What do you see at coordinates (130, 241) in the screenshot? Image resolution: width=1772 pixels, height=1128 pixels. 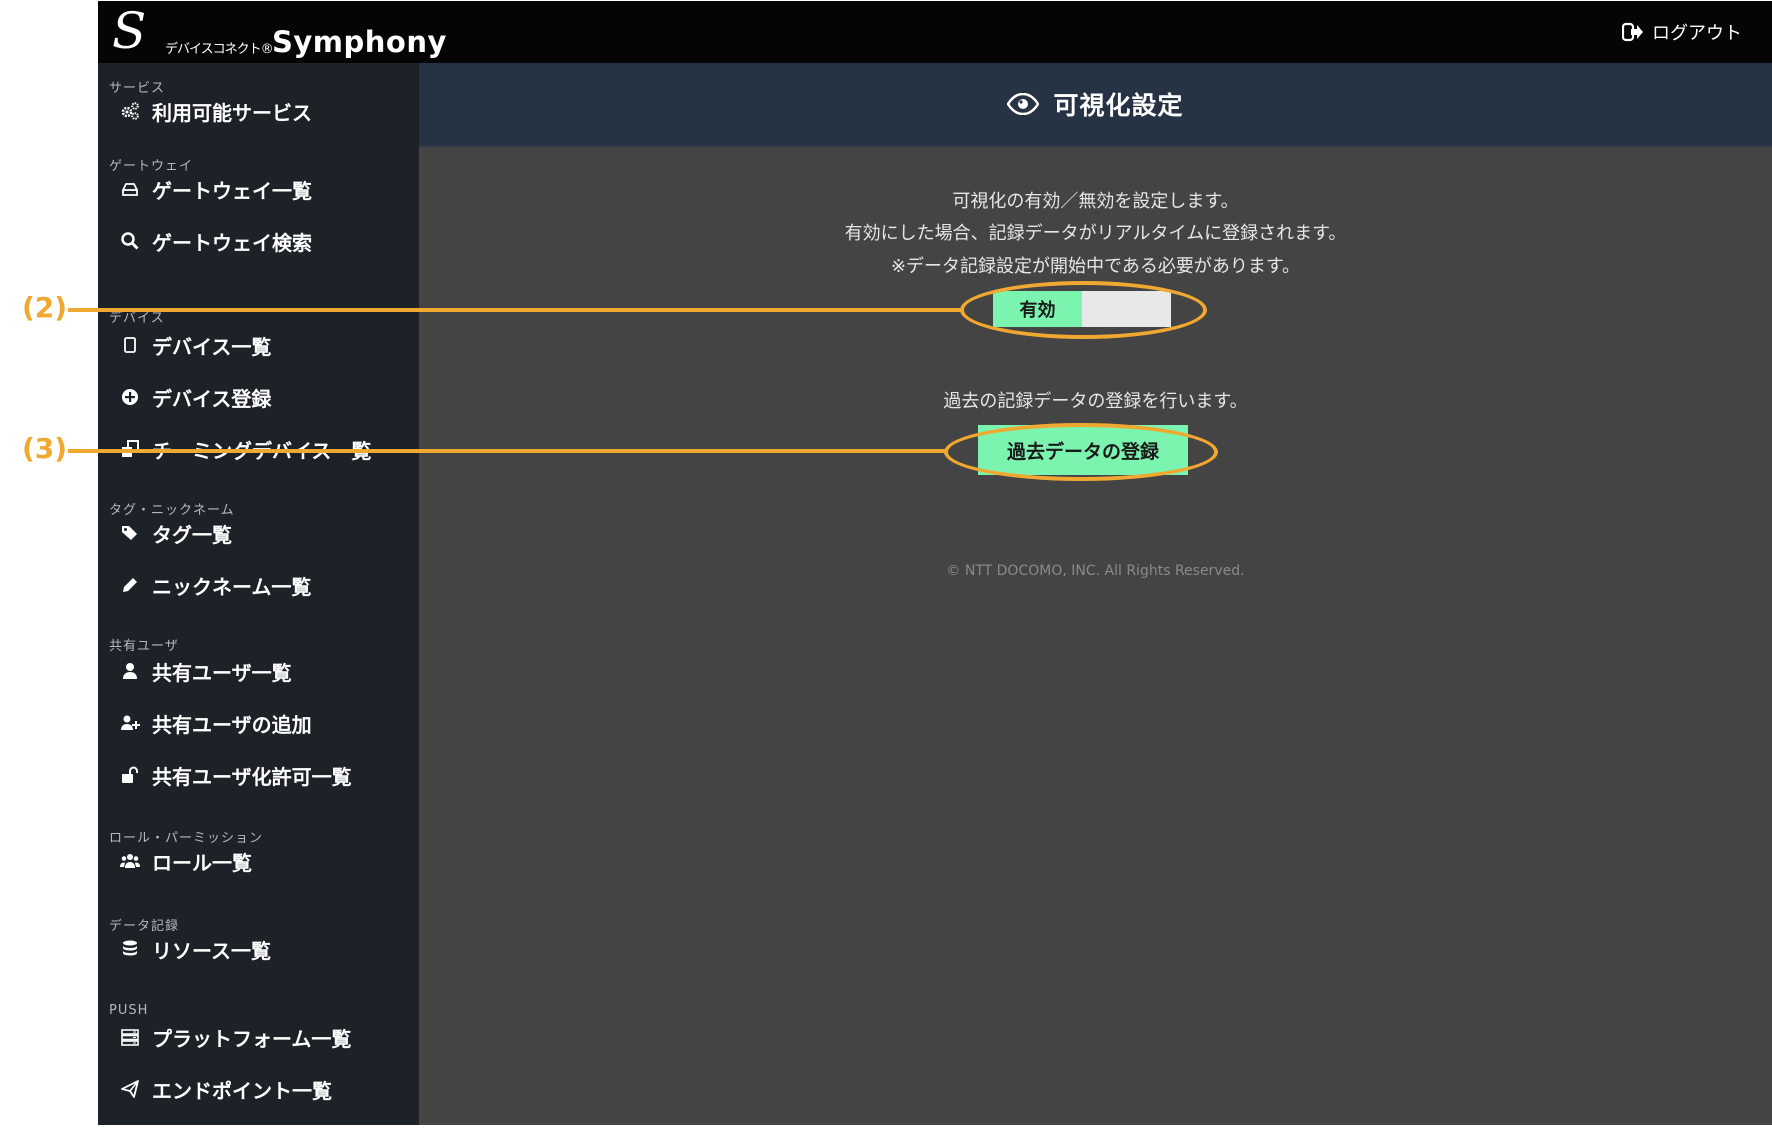 I see `search-icon` at bounding box center [130, 241].